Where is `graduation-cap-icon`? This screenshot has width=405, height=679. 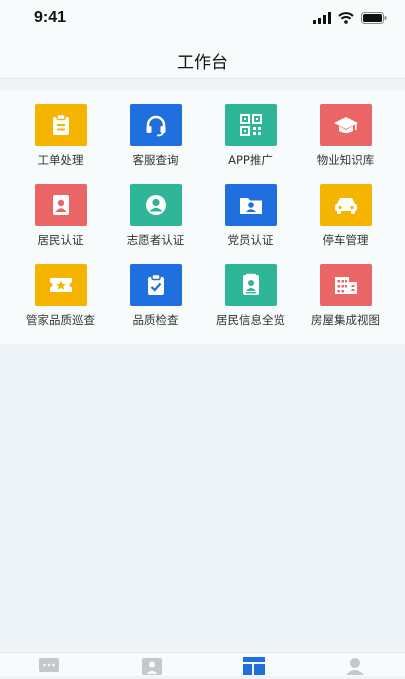 graduation-cap-icon is located at coordinates (345, 125).